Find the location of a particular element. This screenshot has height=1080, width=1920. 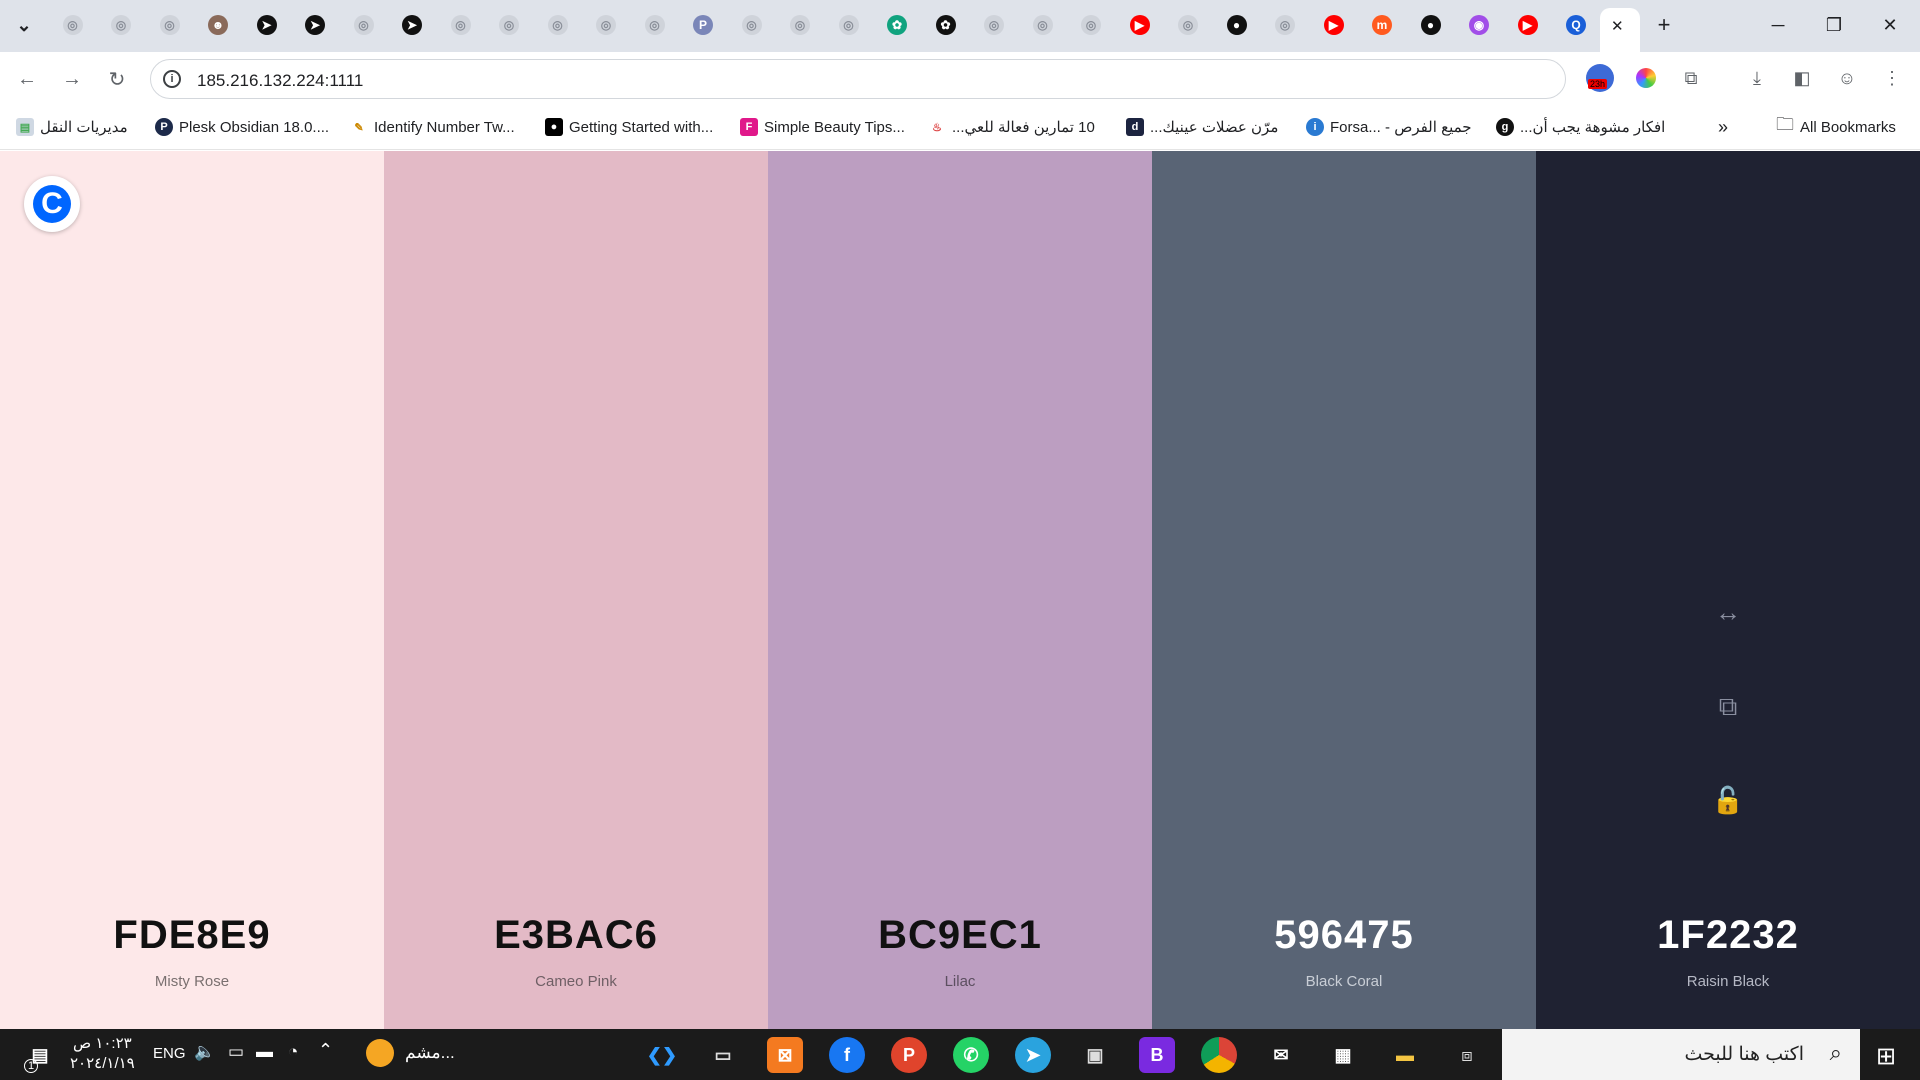

unlock-icon: 🔓 is located at coordinates (1728, 800).